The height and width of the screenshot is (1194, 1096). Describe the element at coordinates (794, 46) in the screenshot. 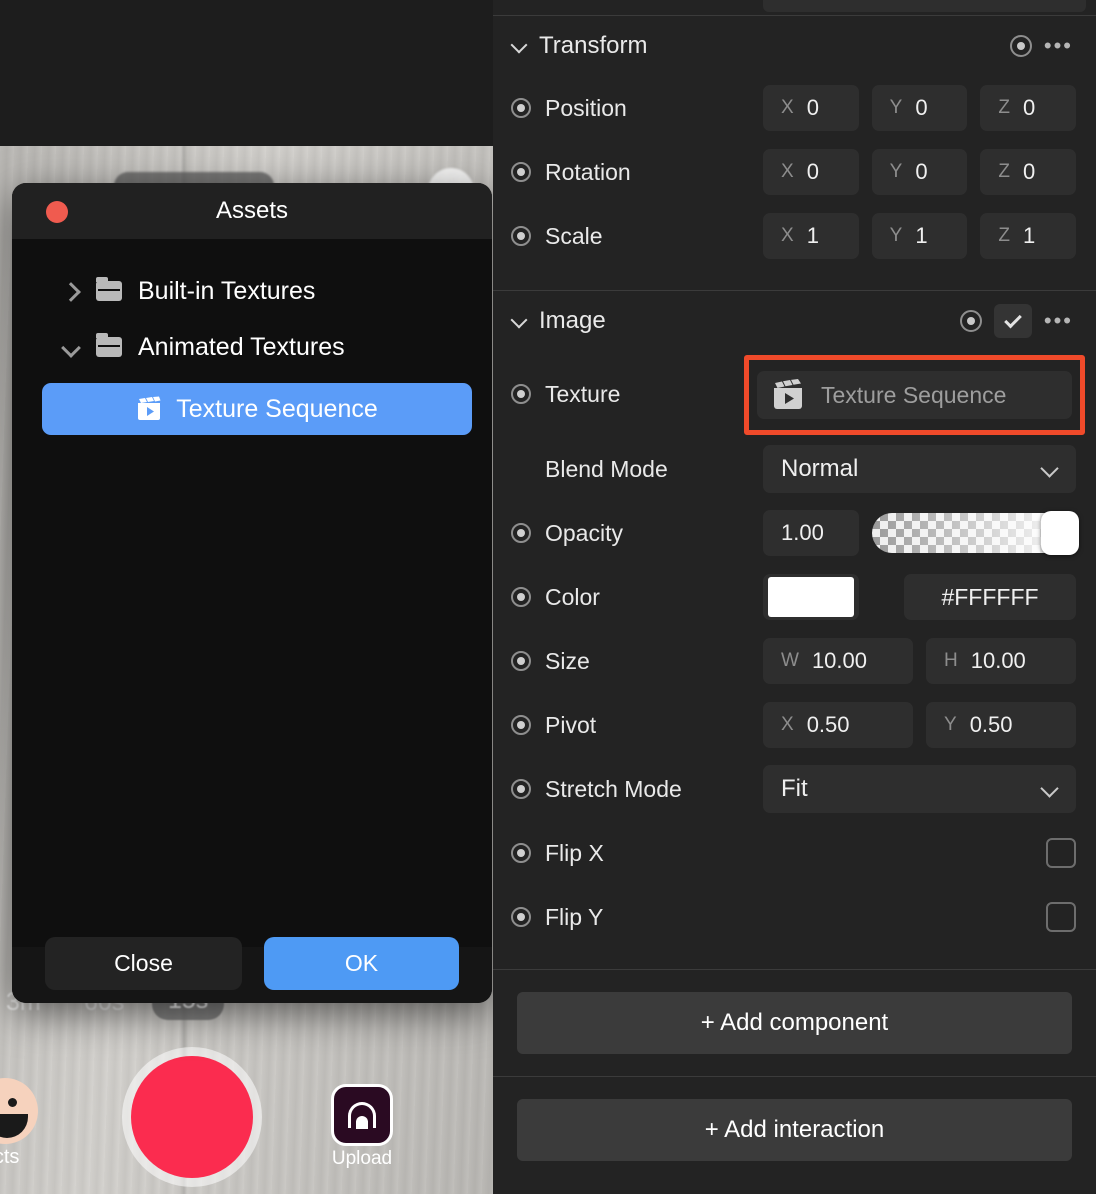

I see `section-header-transform: Transform •••` at that location.